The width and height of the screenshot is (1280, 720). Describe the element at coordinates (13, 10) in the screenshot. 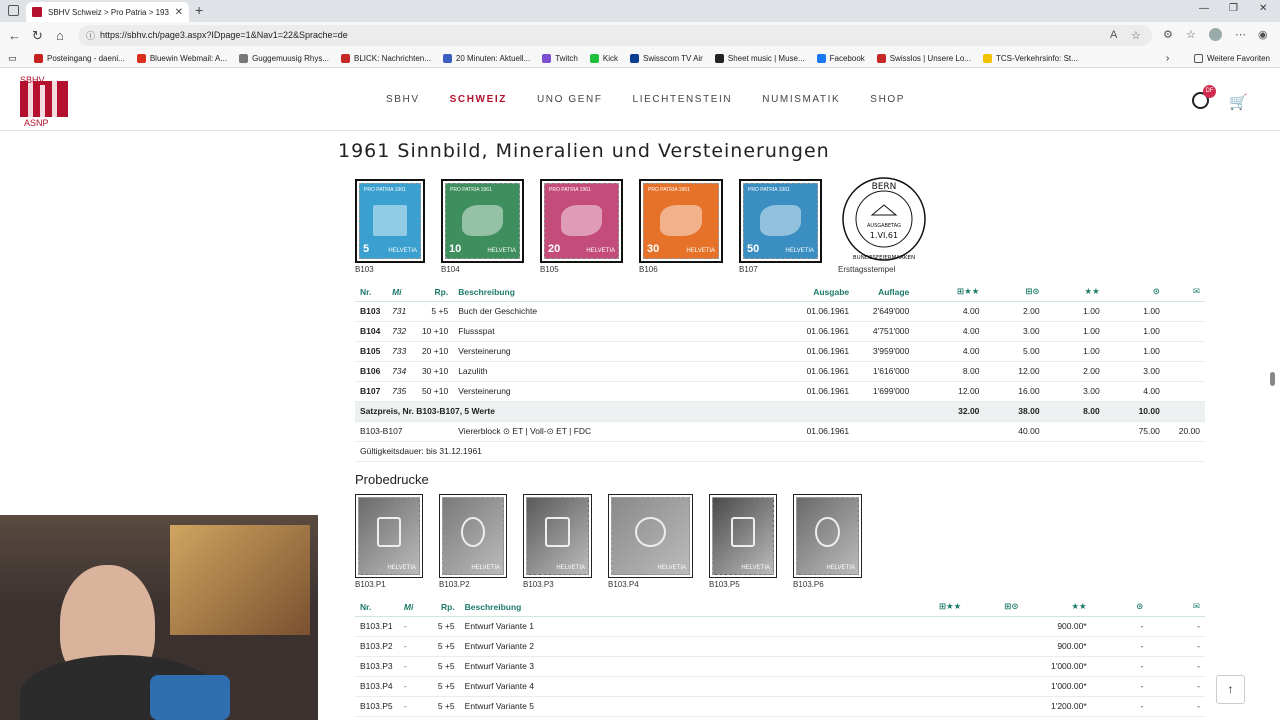

I see `tab-actions-icon` at that location.